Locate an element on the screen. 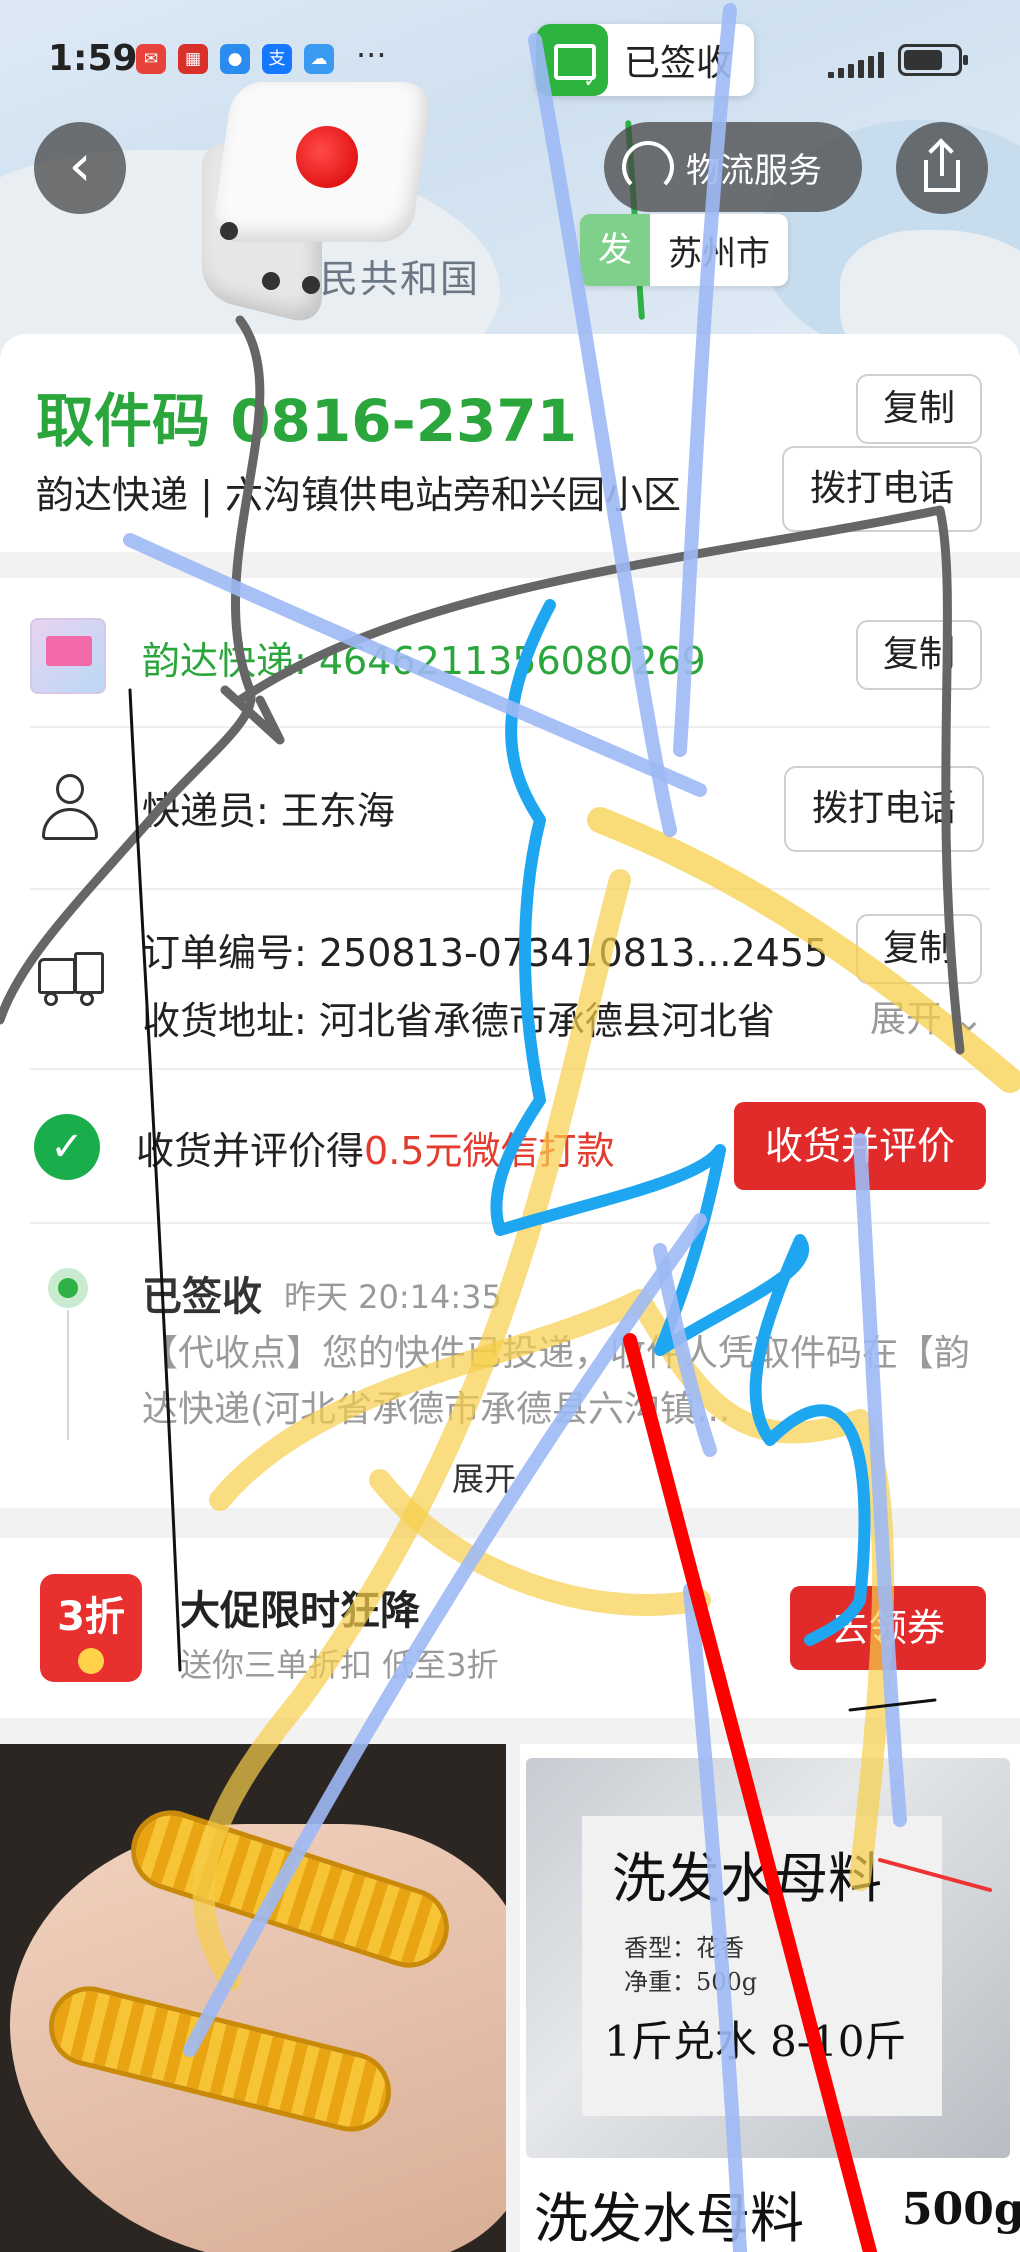 This screenshot has height=2252, width=1020. expand-address-label: 展开 is located at coordinates (906, 1019).